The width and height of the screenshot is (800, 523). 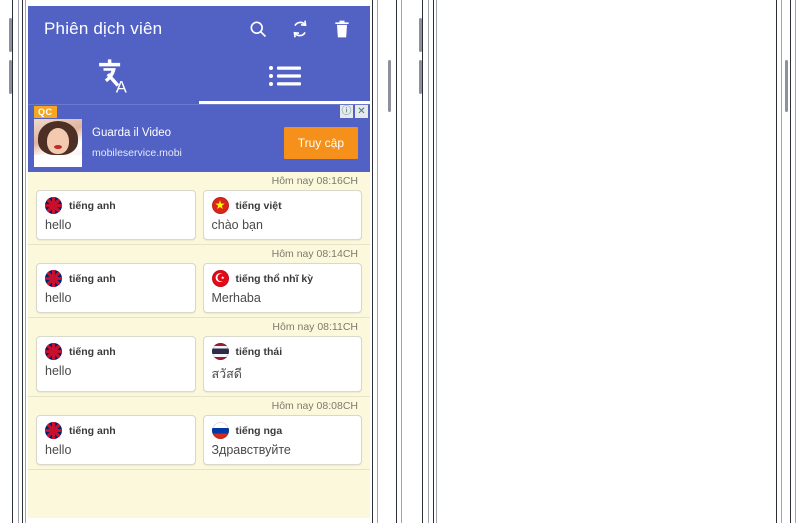 What do you see at coordinates (282, 215) in the screenshot?
I see `target-card: tiếng việt chào bạn` at bounding box center [282, 215].